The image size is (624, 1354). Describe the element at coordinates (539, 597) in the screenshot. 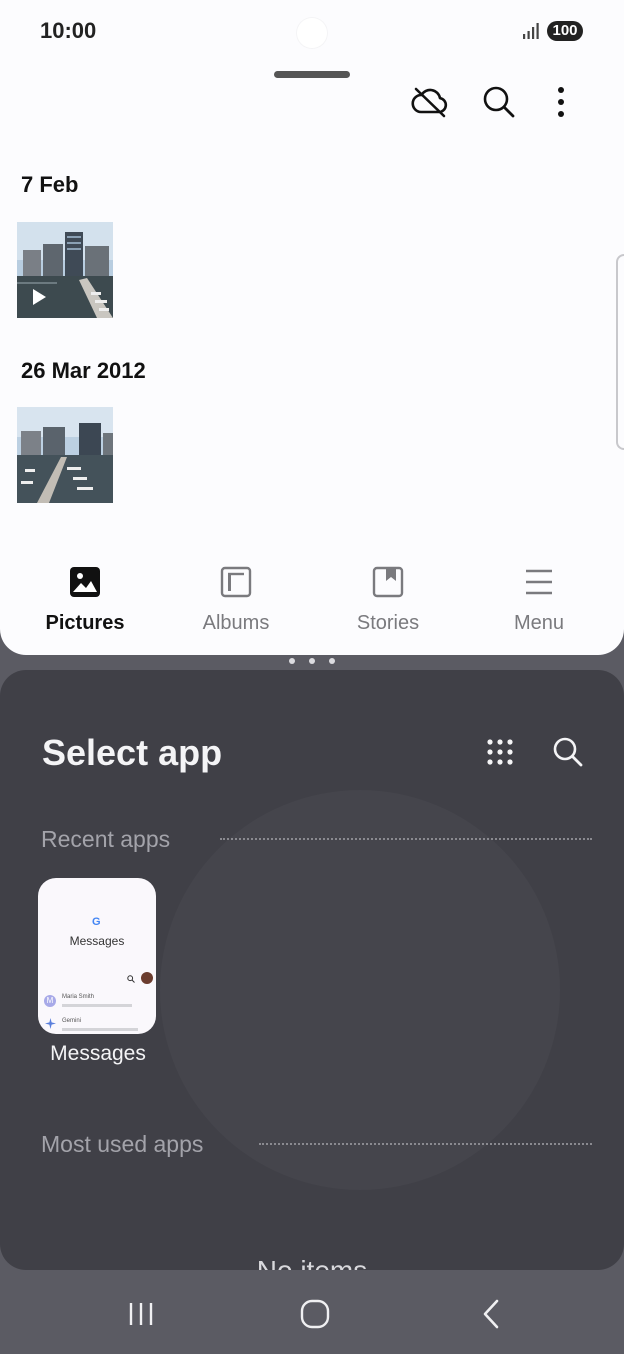

I see `tab-menu: Menu` at that location.